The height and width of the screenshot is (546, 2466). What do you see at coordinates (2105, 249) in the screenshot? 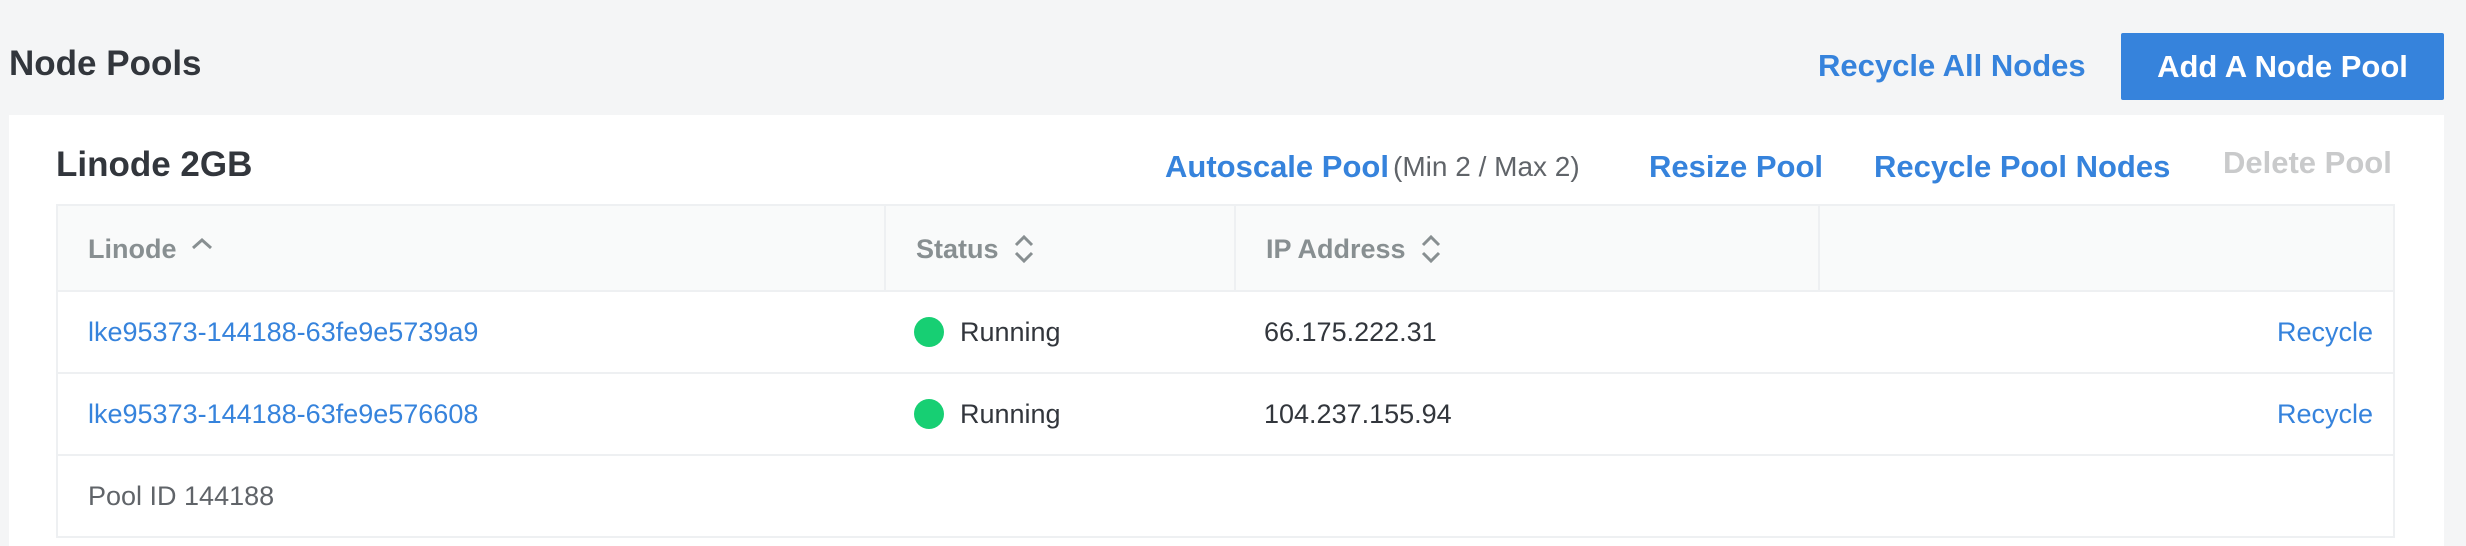
I see `column-header-actions` at bounding box center [2105, 249].